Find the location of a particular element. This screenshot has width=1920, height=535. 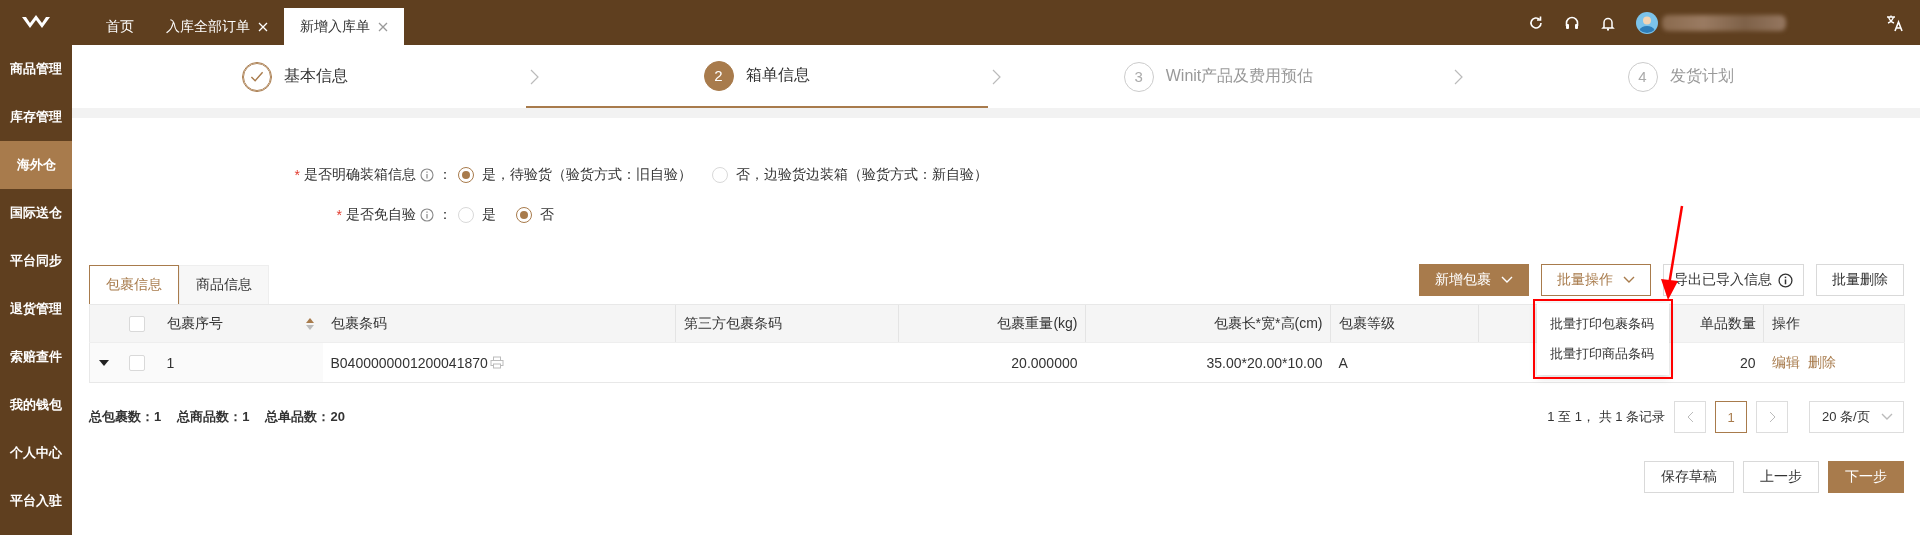

radio-label: 是 is located at coordinates (489, 214).